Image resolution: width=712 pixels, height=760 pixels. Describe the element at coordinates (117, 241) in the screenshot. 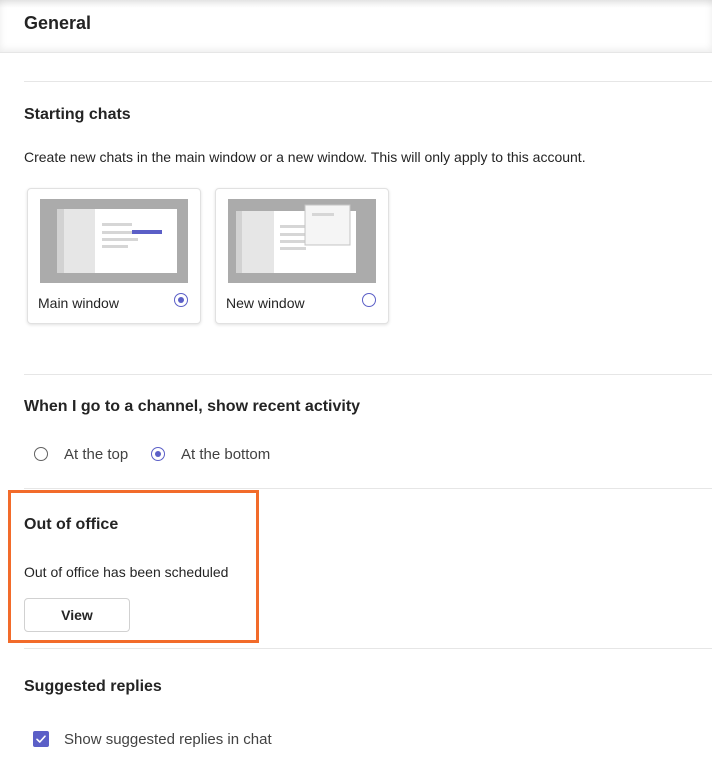

I see `main-window-illustration` at that location.